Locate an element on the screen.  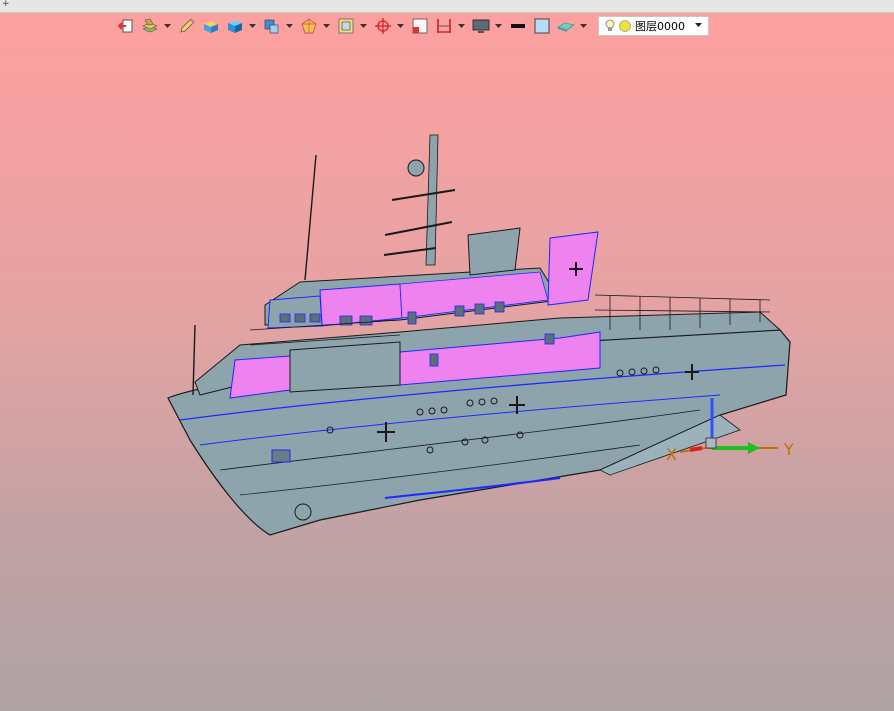
layer-new-icon is located at coordinates (125, 26).